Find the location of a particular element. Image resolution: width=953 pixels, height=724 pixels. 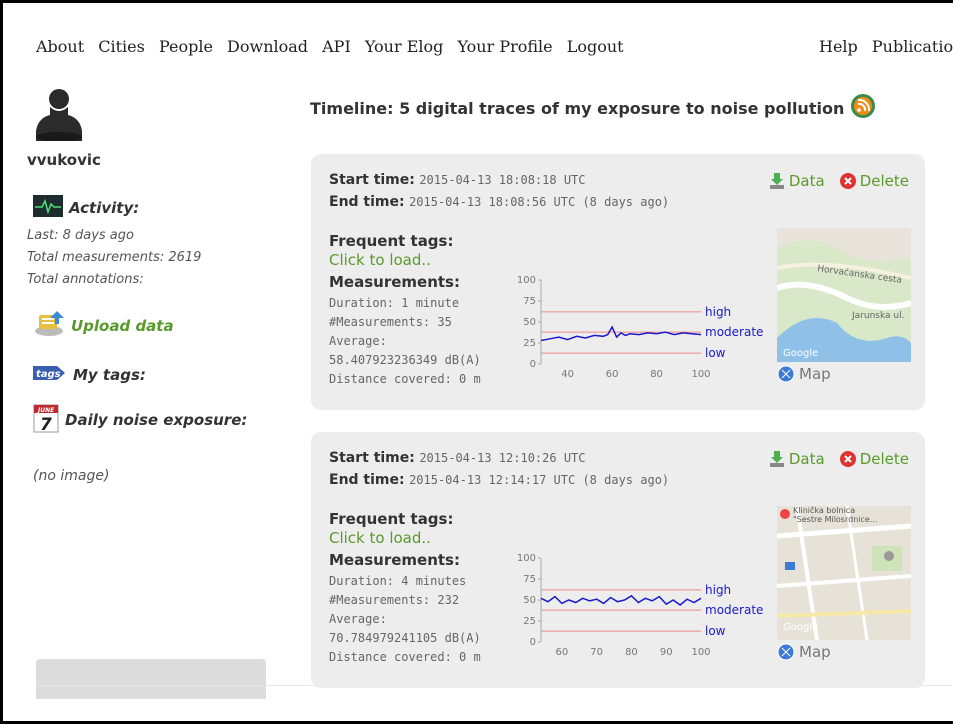

activity-heading: Activity: is located at coordinates (86, 208).